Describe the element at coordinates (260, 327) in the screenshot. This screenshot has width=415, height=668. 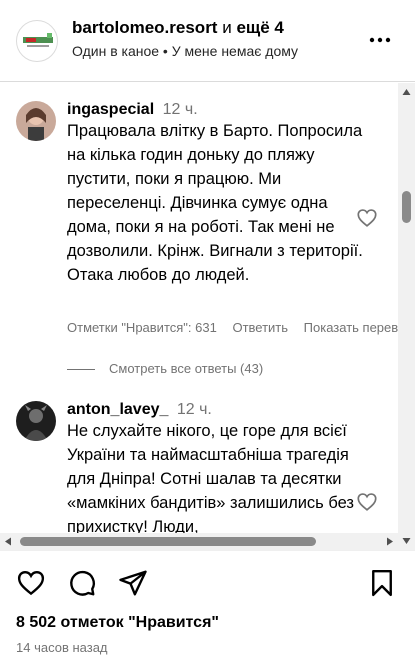
I see `reply-button: Ответить` at that location.